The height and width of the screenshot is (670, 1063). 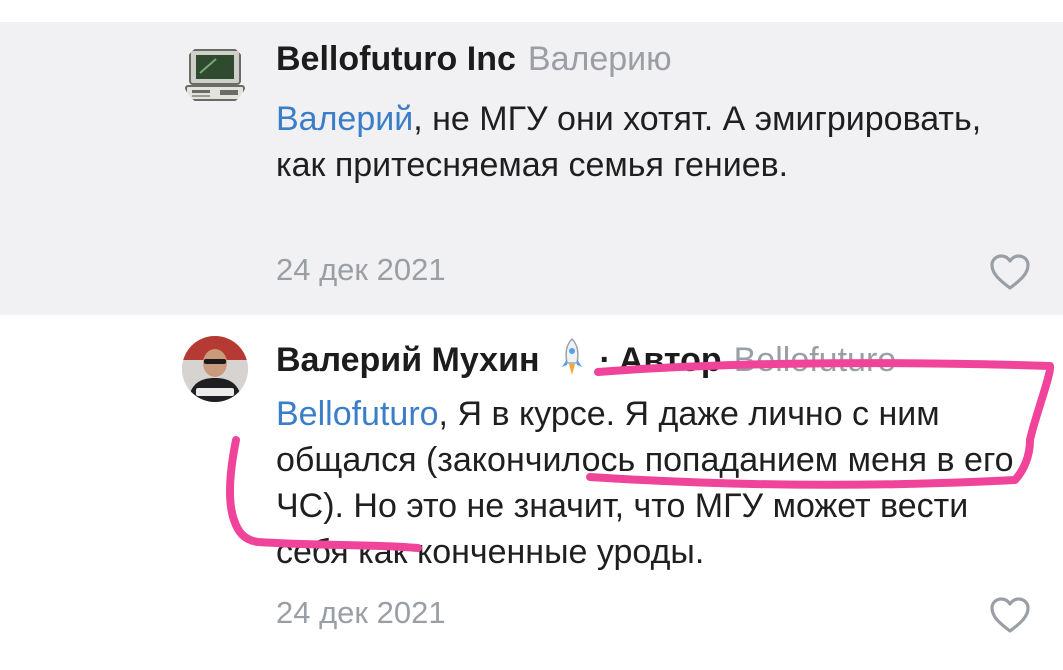 What do you see at coordinates (670, 360) in the screenshot?
I see `author-badge: Автор` at bounding box center [670, 360].